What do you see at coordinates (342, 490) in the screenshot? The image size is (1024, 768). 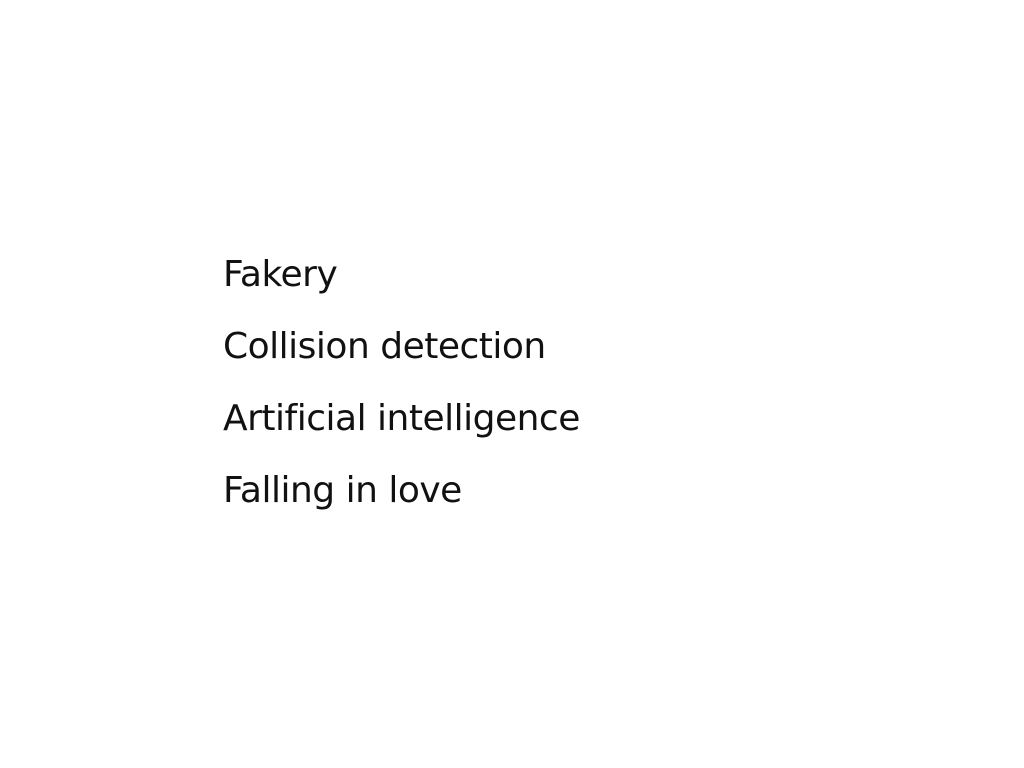 I see `list-item-falling-in-love: Falling in love` at bounding box center [342, 490].